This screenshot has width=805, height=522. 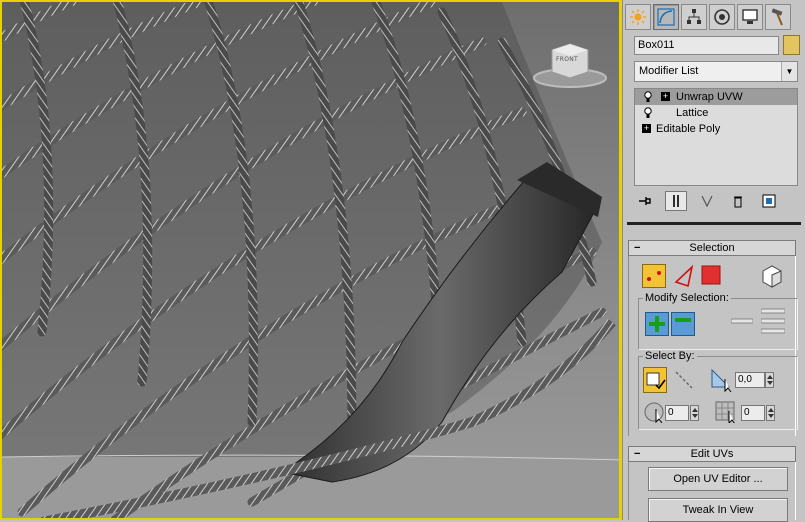 I want to click on object-name-field: Box011, so click(x=706, y=45).